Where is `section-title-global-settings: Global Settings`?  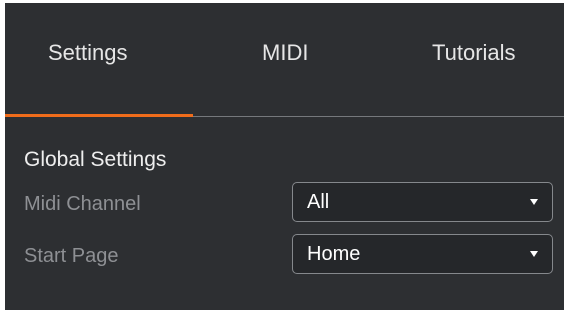
section-title-global-settings: Global Settings is located at coordinates (95, 159).